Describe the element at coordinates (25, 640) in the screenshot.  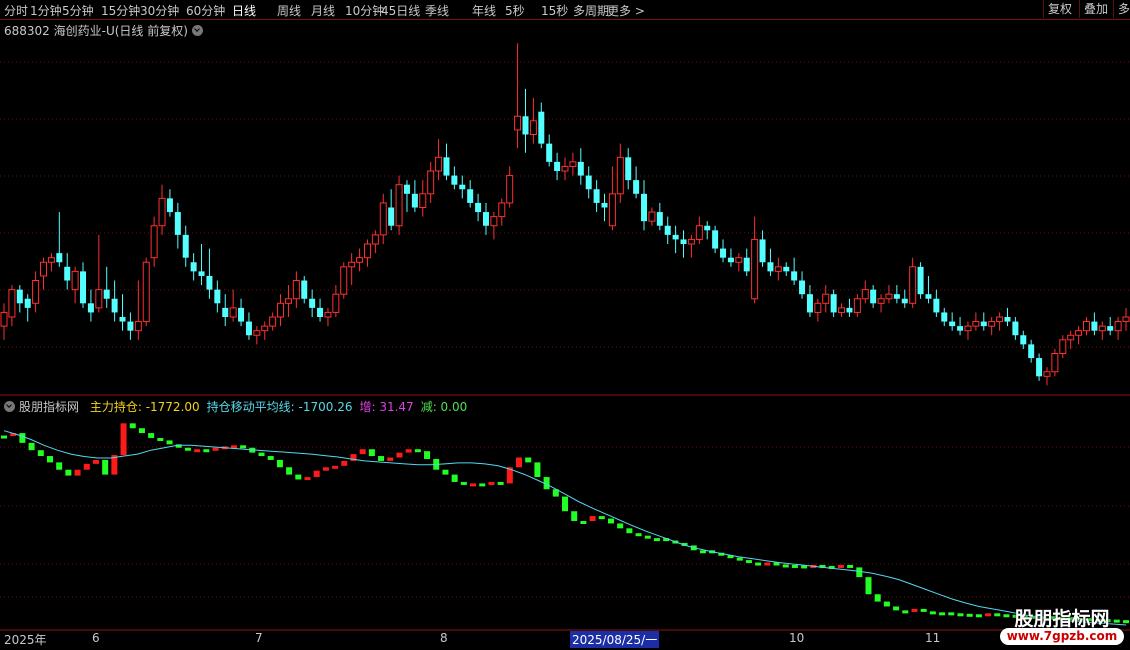
I see `date-label-0: 2025年` at that location.